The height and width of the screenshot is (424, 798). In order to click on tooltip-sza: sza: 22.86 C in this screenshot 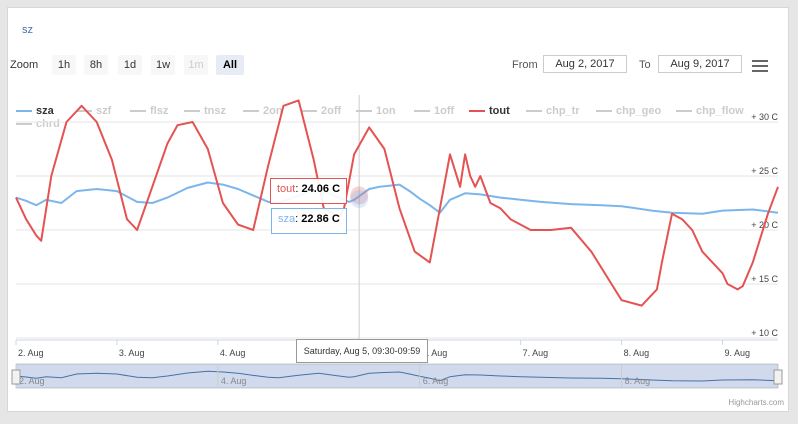, I will do `click(309, 221)`.